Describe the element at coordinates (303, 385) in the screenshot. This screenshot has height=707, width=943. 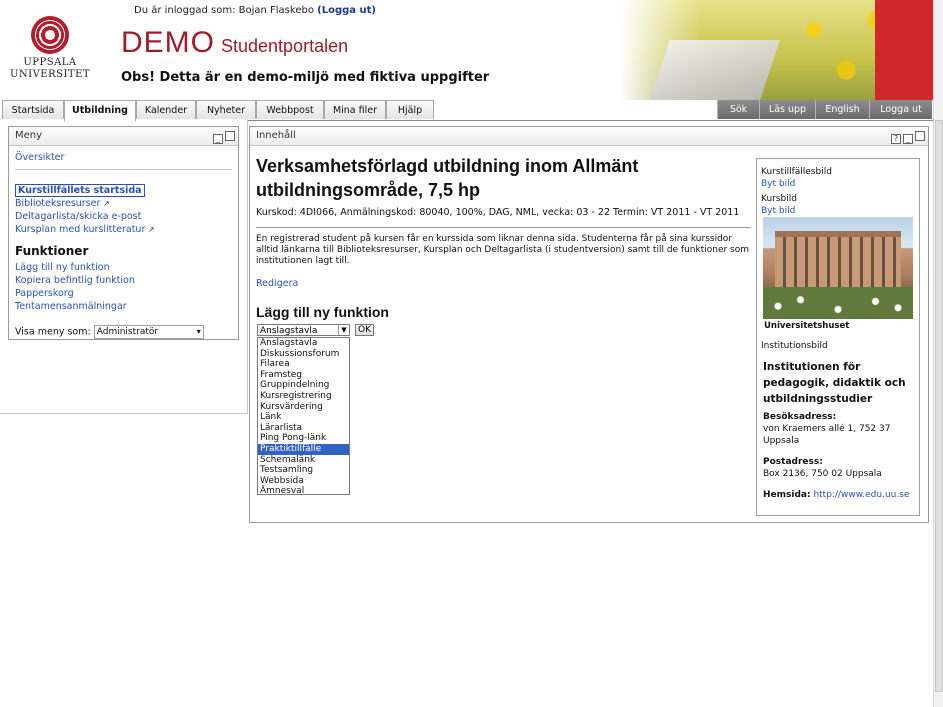
I see `dropdown-option: Gruppindelning` at that location.